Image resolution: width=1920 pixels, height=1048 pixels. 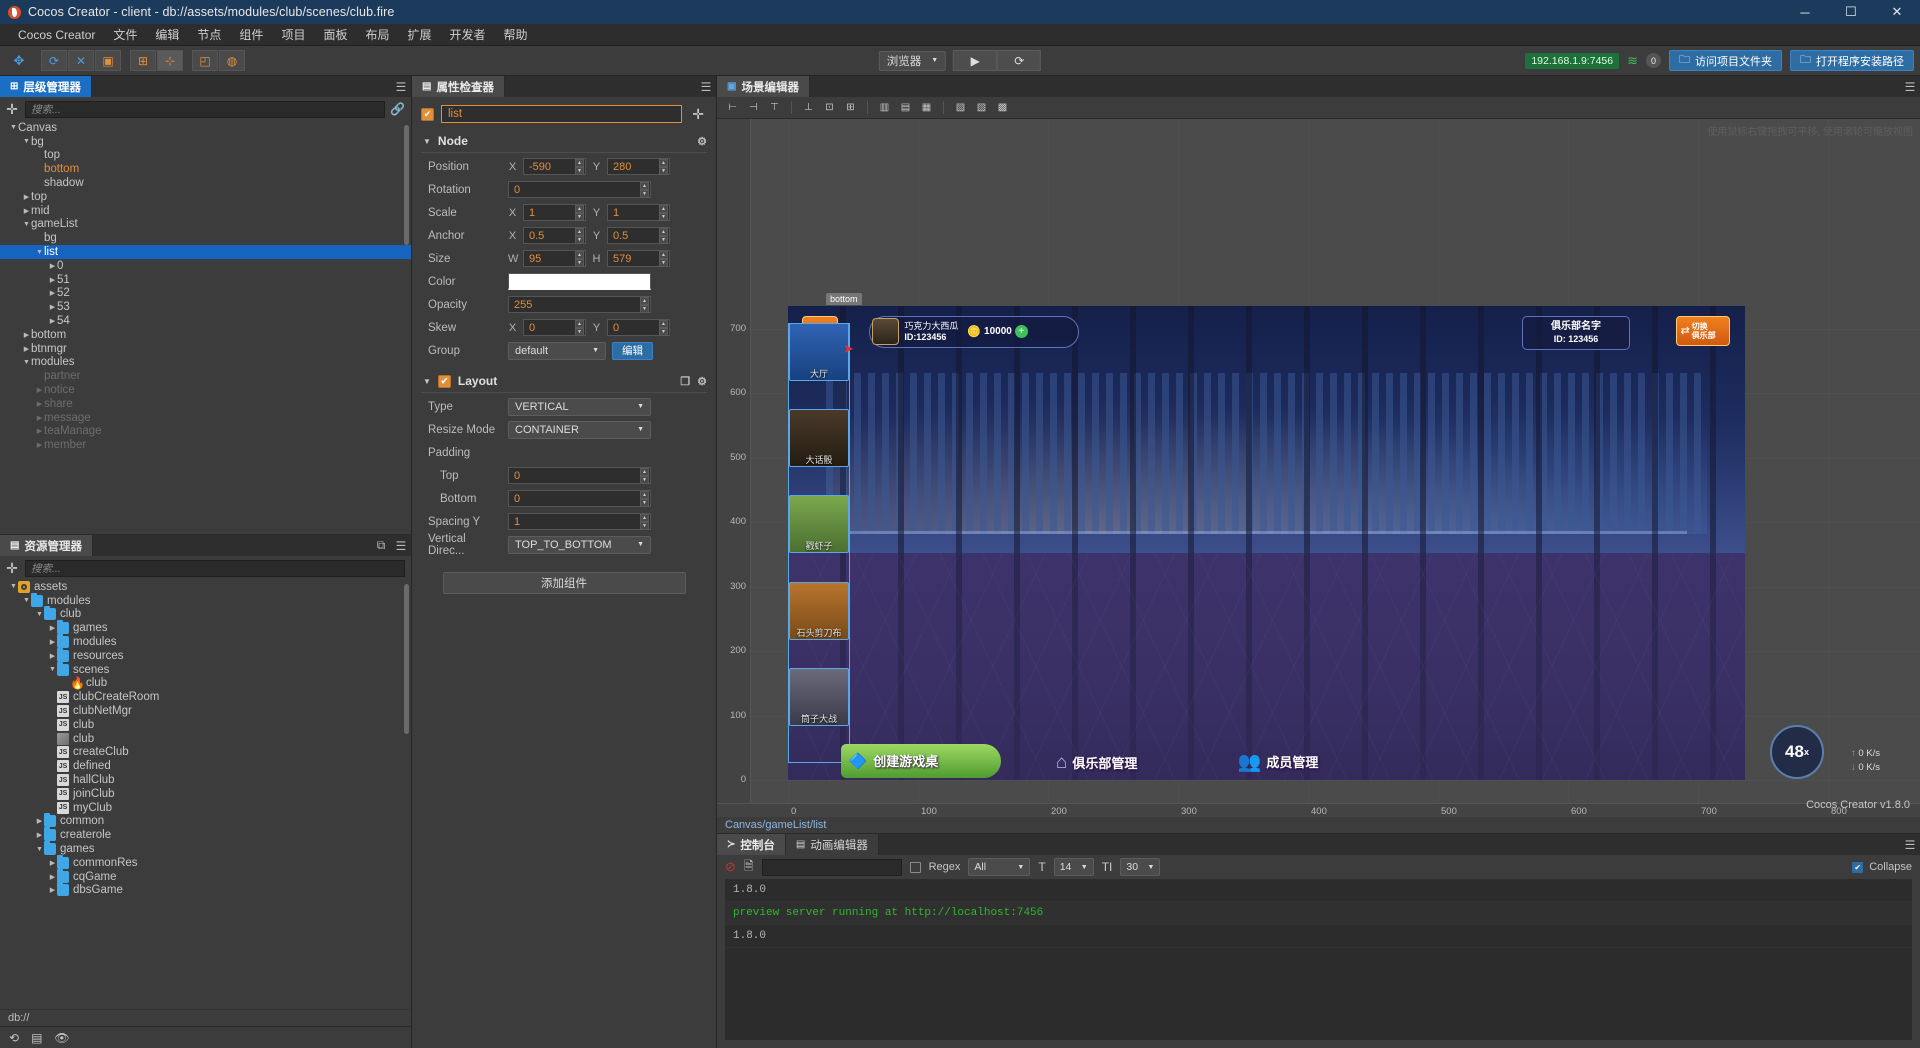 What do you see at coordinates (54, 60) in the screenshot?
I see `rotate-tool-button: ⟳` at bounding box center [54, 60].